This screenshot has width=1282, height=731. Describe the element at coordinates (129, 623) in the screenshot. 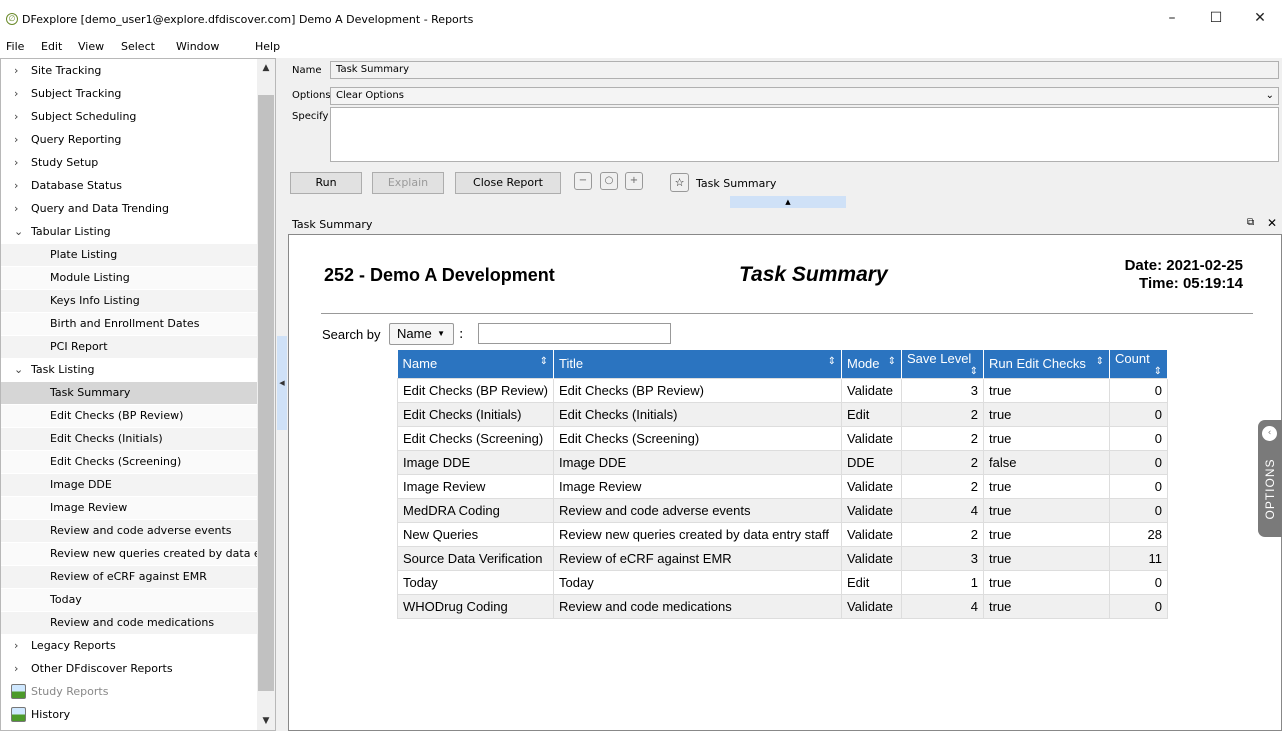

I see `tree-subitem: Review and code medications` at that location.